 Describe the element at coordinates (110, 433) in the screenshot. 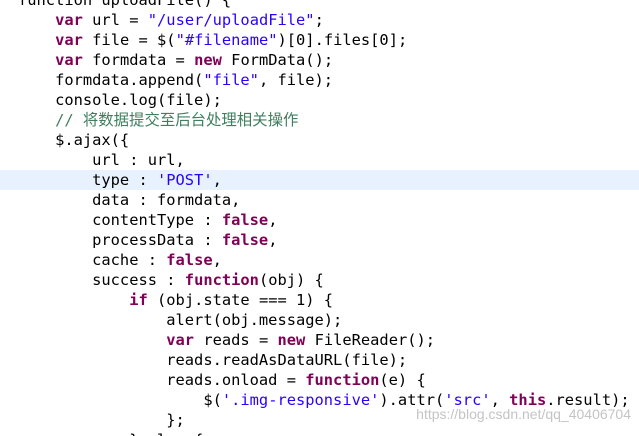

I see `code-token-plain: } else {` at that location.